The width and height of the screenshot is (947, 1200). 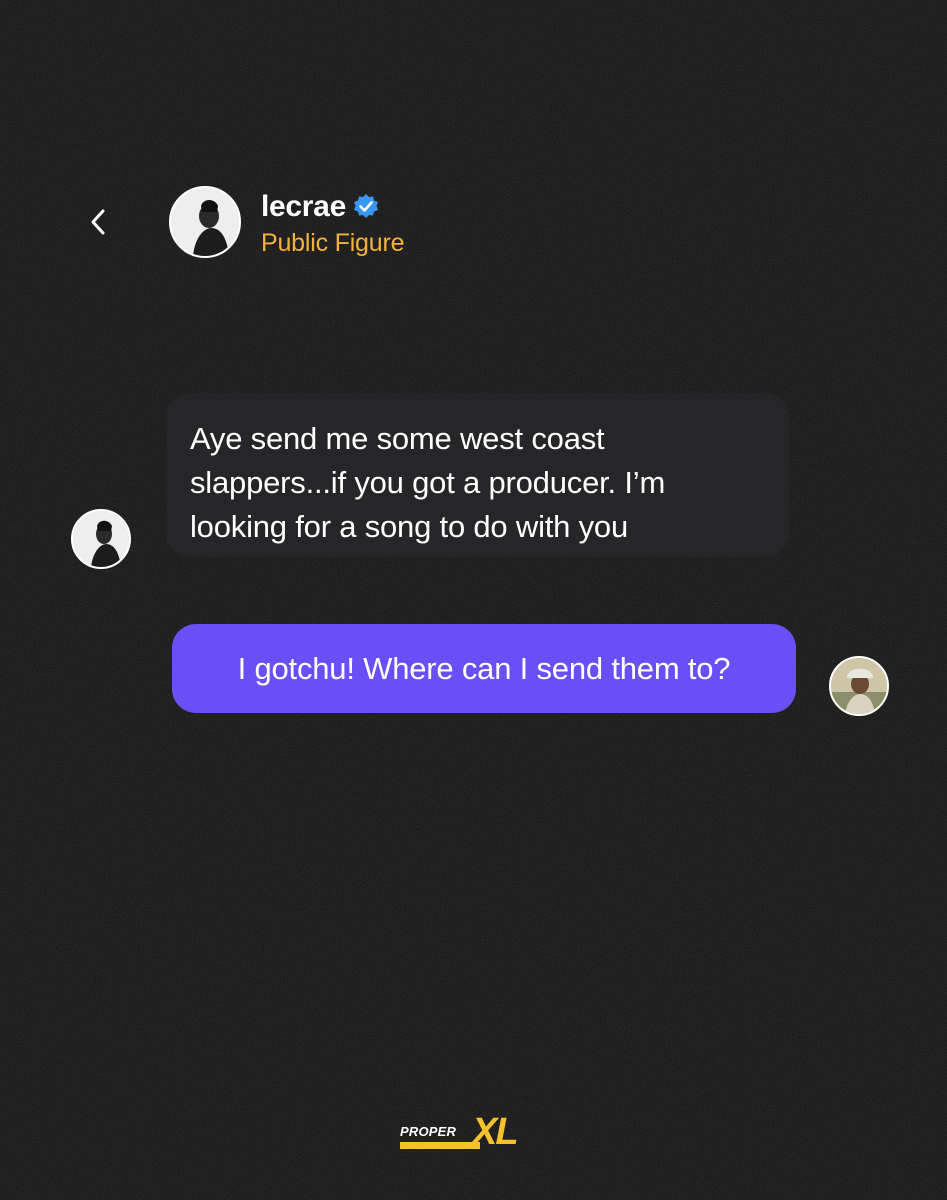 I want to click on message-text: I gotchu! Where can I send them to?, so click(x=484, y=668).